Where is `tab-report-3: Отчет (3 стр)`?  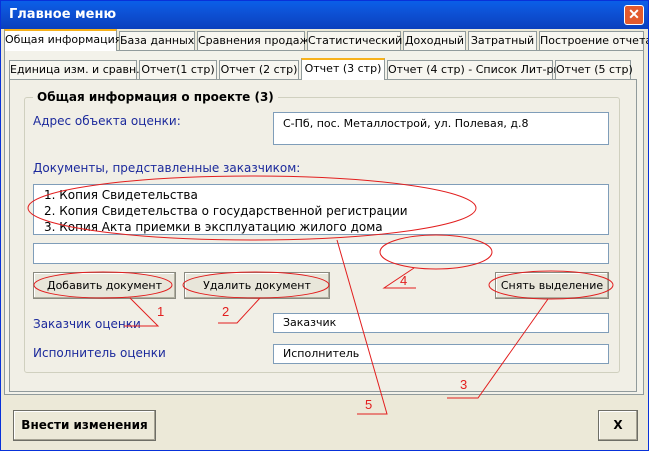
tab-report-3: Отчет (3 стр) is located at coordinates (343, 69).